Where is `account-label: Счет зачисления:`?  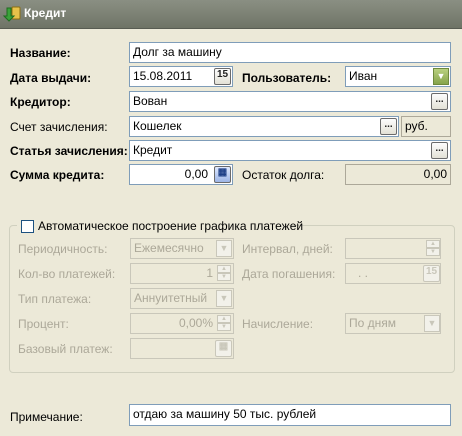
account-label: Счет зачисления: is located at coordinates (59, 127).